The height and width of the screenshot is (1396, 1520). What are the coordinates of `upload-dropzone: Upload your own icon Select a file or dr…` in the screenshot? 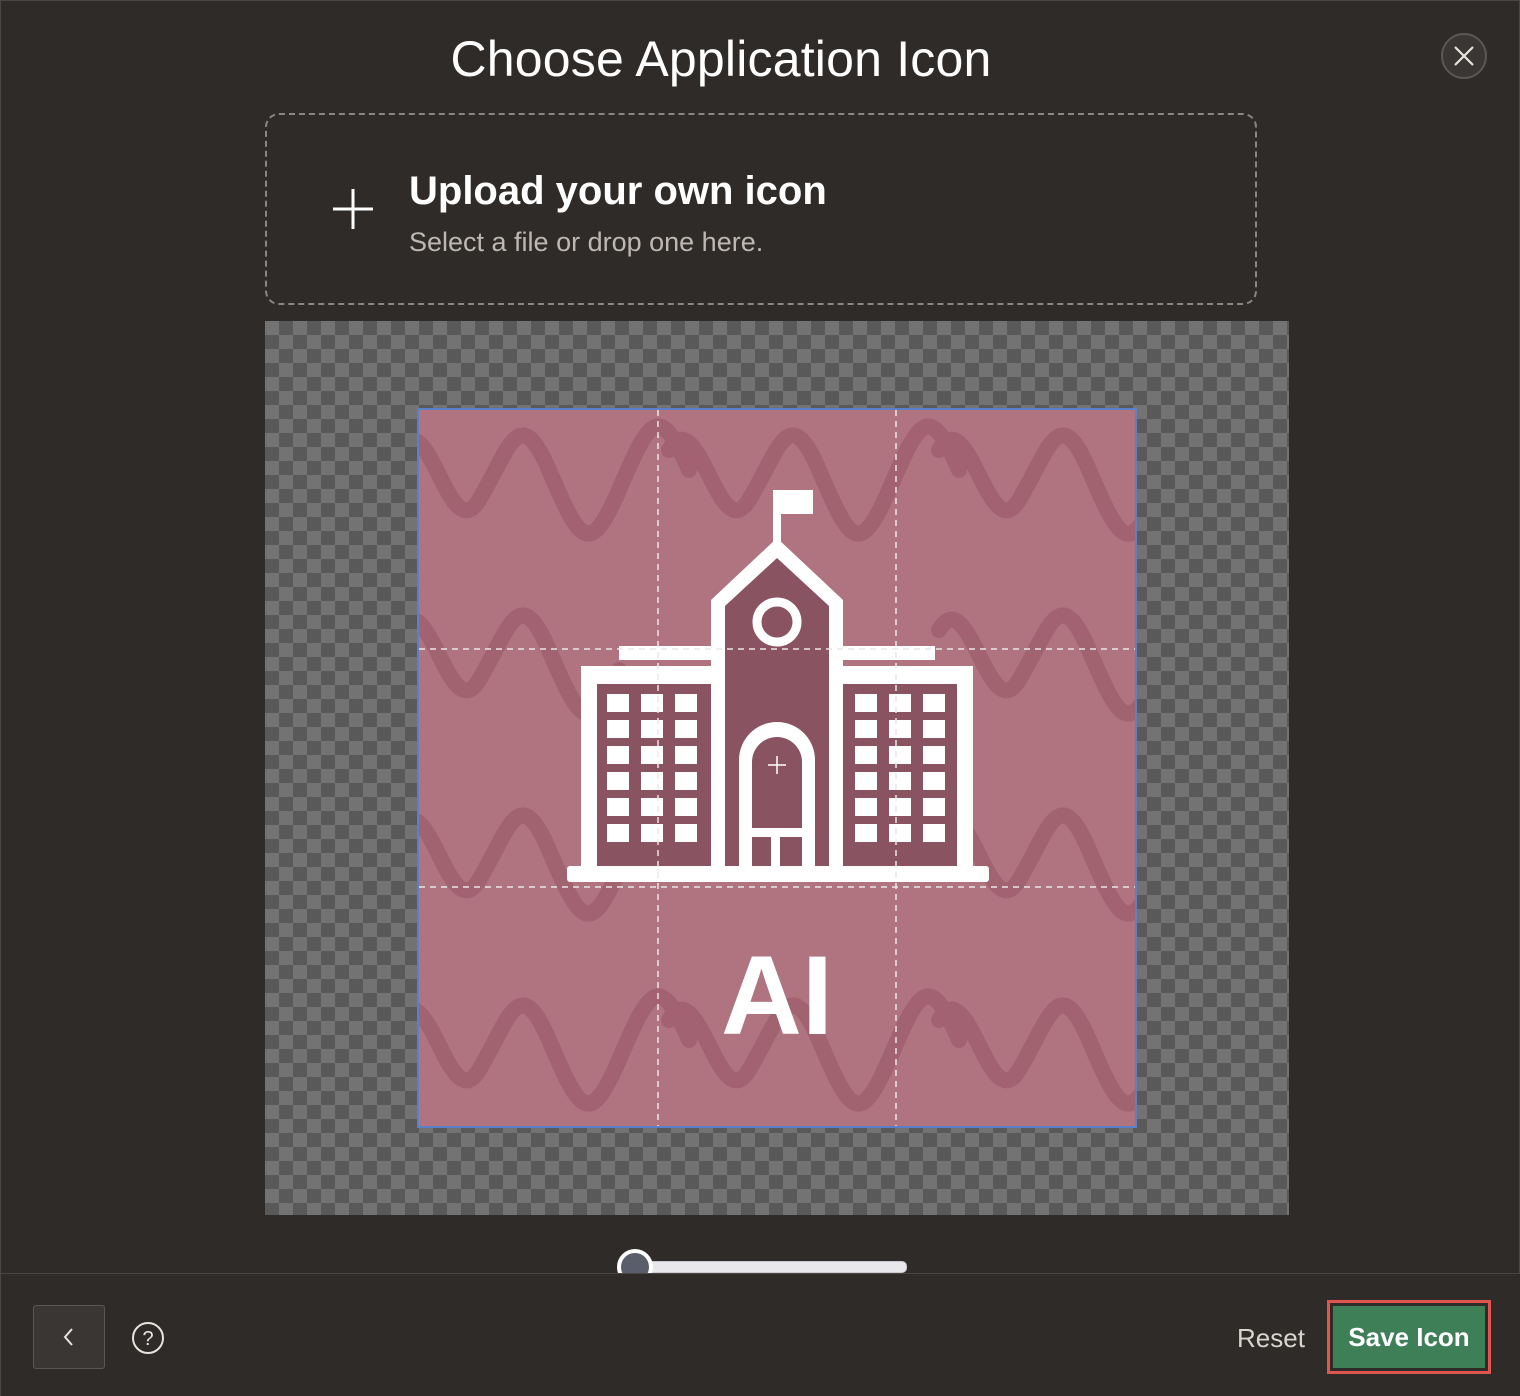 It's located at (761, 209).